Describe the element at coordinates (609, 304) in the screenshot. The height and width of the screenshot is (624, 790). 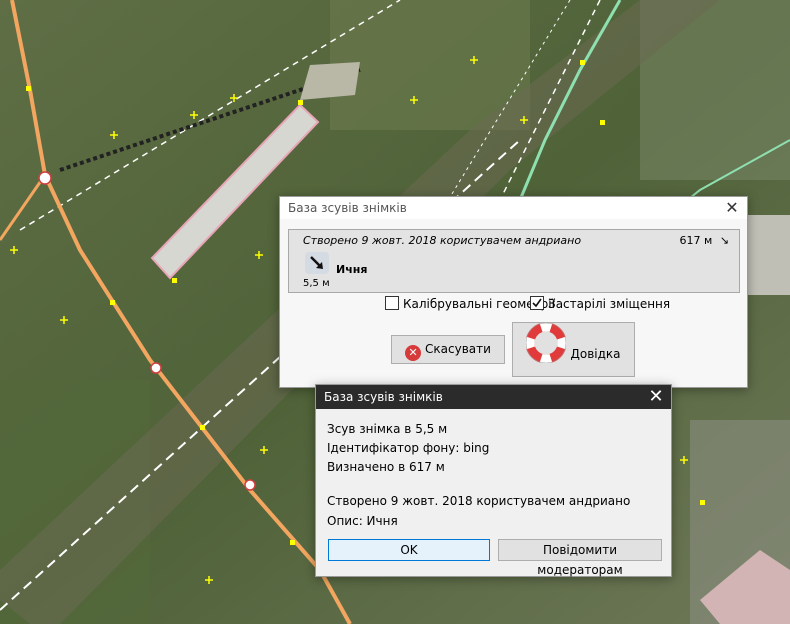
I see `deprecated-label: Застарілі зміщення` at that location.